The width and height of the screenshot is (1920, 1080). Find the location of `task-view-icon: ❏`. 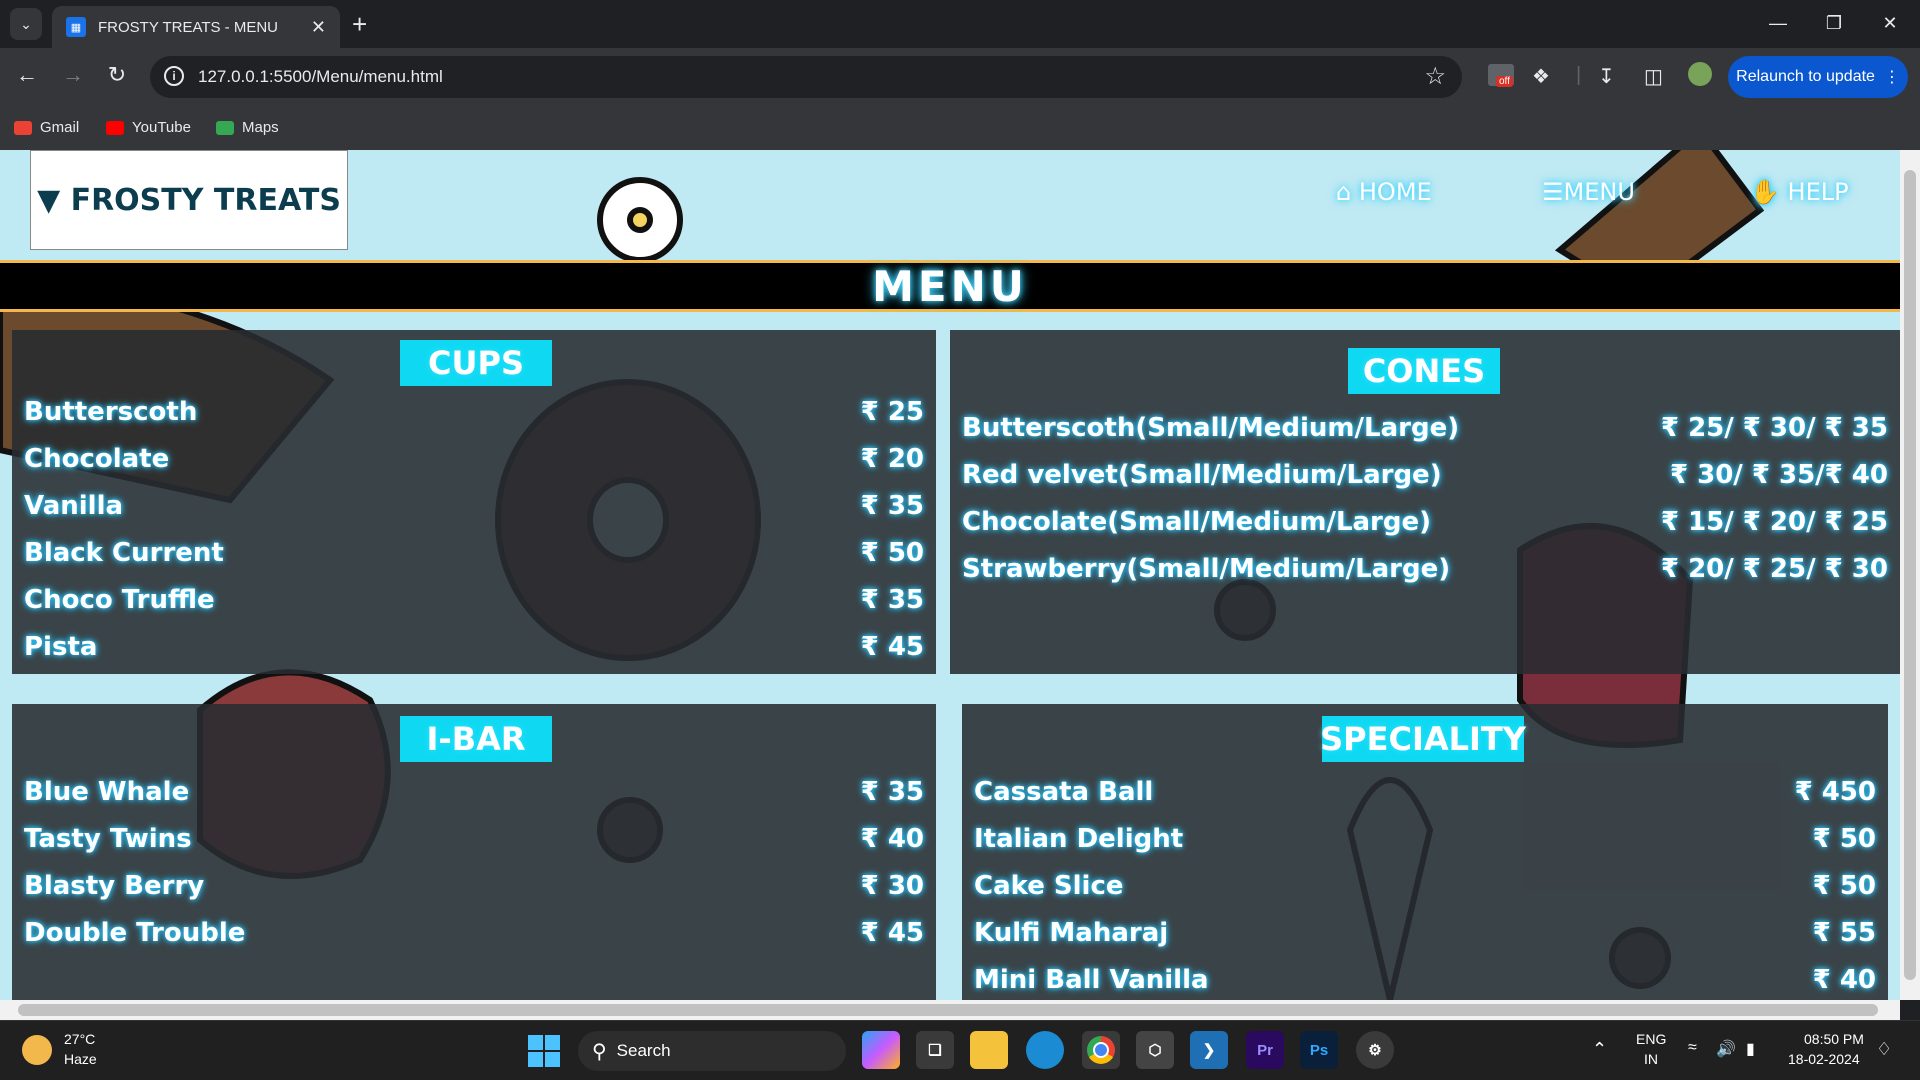

task-view-icon: ❏ is located at coordinates (935, 1050).